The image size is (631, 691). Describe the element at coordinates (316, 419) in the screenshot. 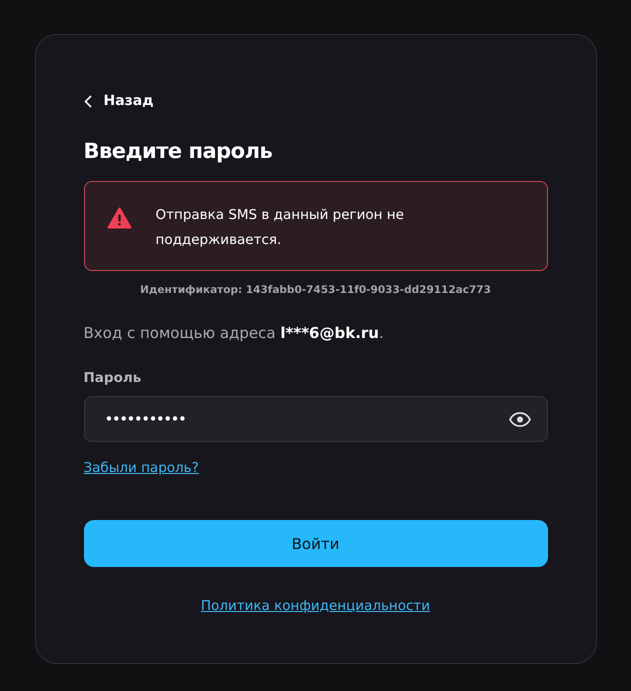

I see `password-field: •••••••••••` at that location.